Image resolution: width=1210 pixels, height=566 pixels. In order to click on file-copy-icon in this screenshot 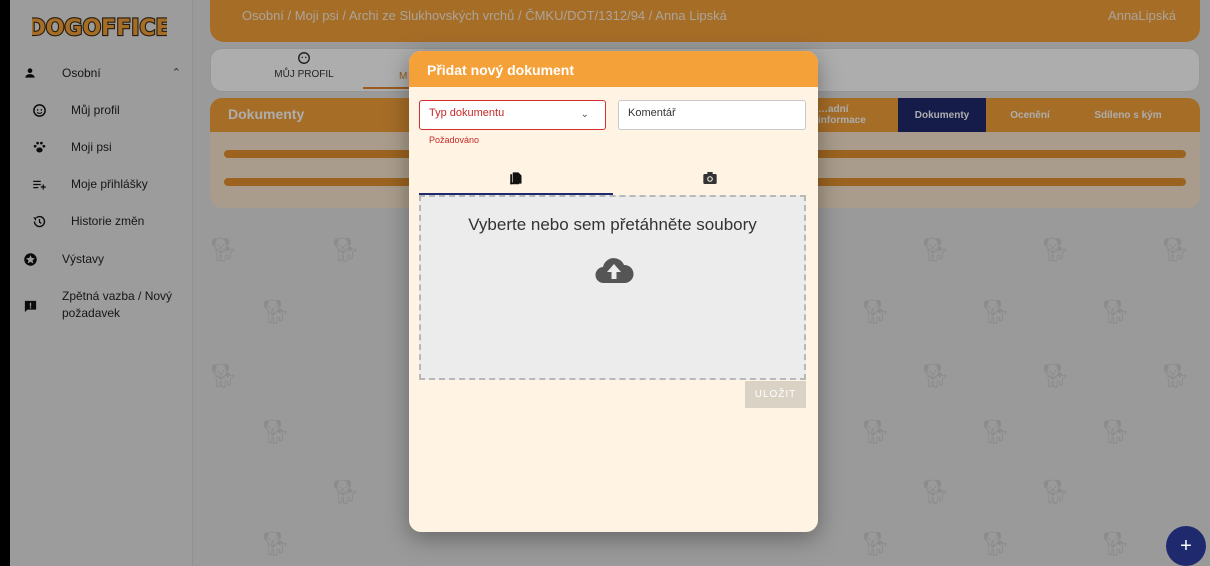, I will do `click(515, 178)`.